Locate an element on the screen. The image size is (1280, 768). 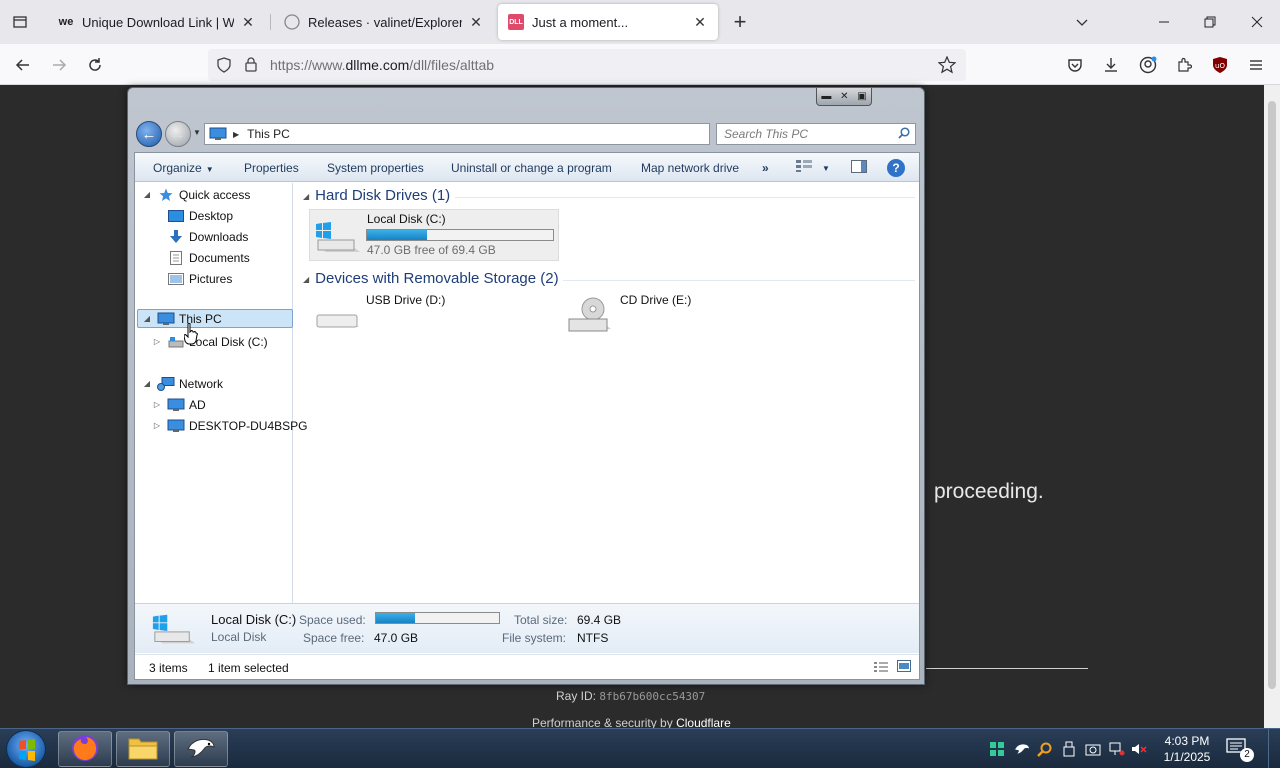
new-tab-button: + is located at coordinates (740, 21).